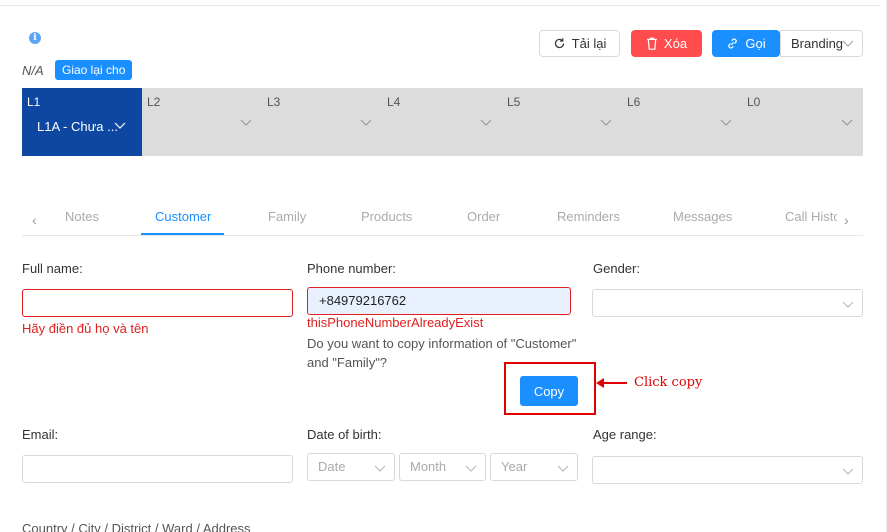  What do you see at coordinates (549, 391) in the screenshot?
I see `copy-button: Copy` at bounding box center [549, 391].